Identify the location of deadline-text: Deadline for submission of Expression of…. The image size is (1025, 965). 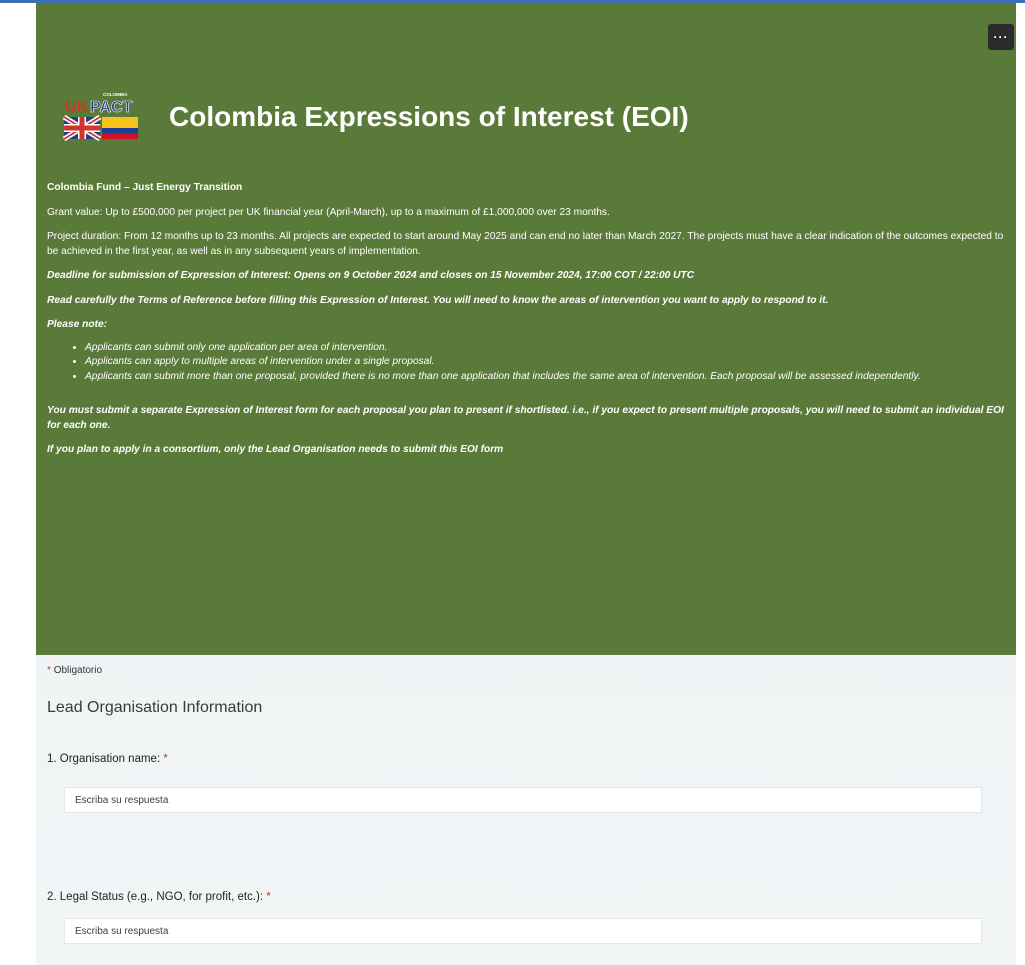
(371, 275).